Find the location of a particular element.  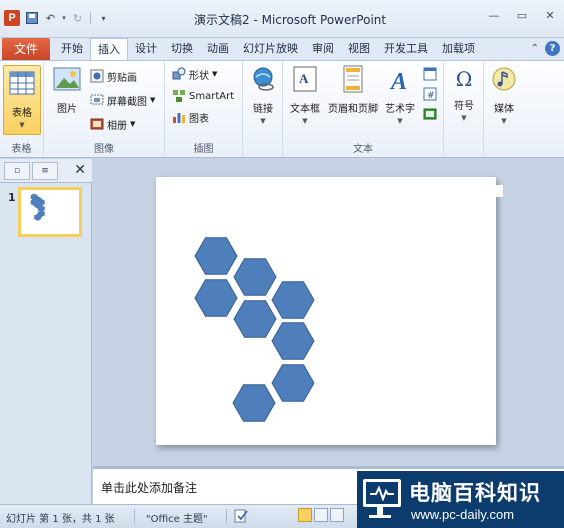

header-footer-button: 页眉和页脚 is located at coordinates (353, 90).